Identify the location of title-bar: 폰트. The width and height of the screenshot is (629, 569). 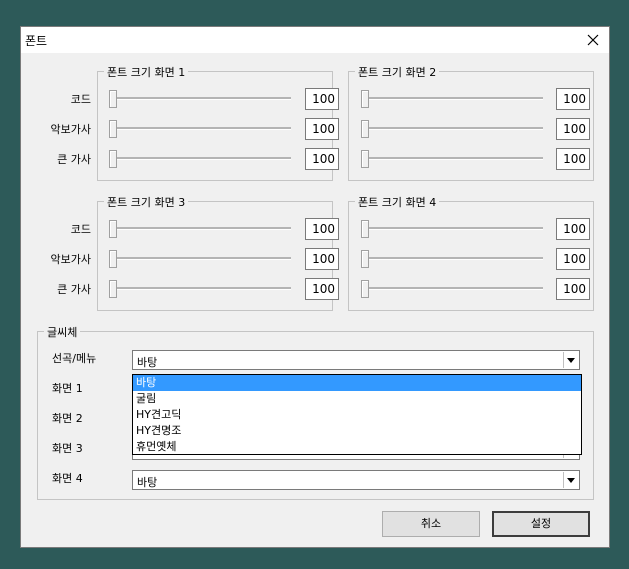
(315, 40).